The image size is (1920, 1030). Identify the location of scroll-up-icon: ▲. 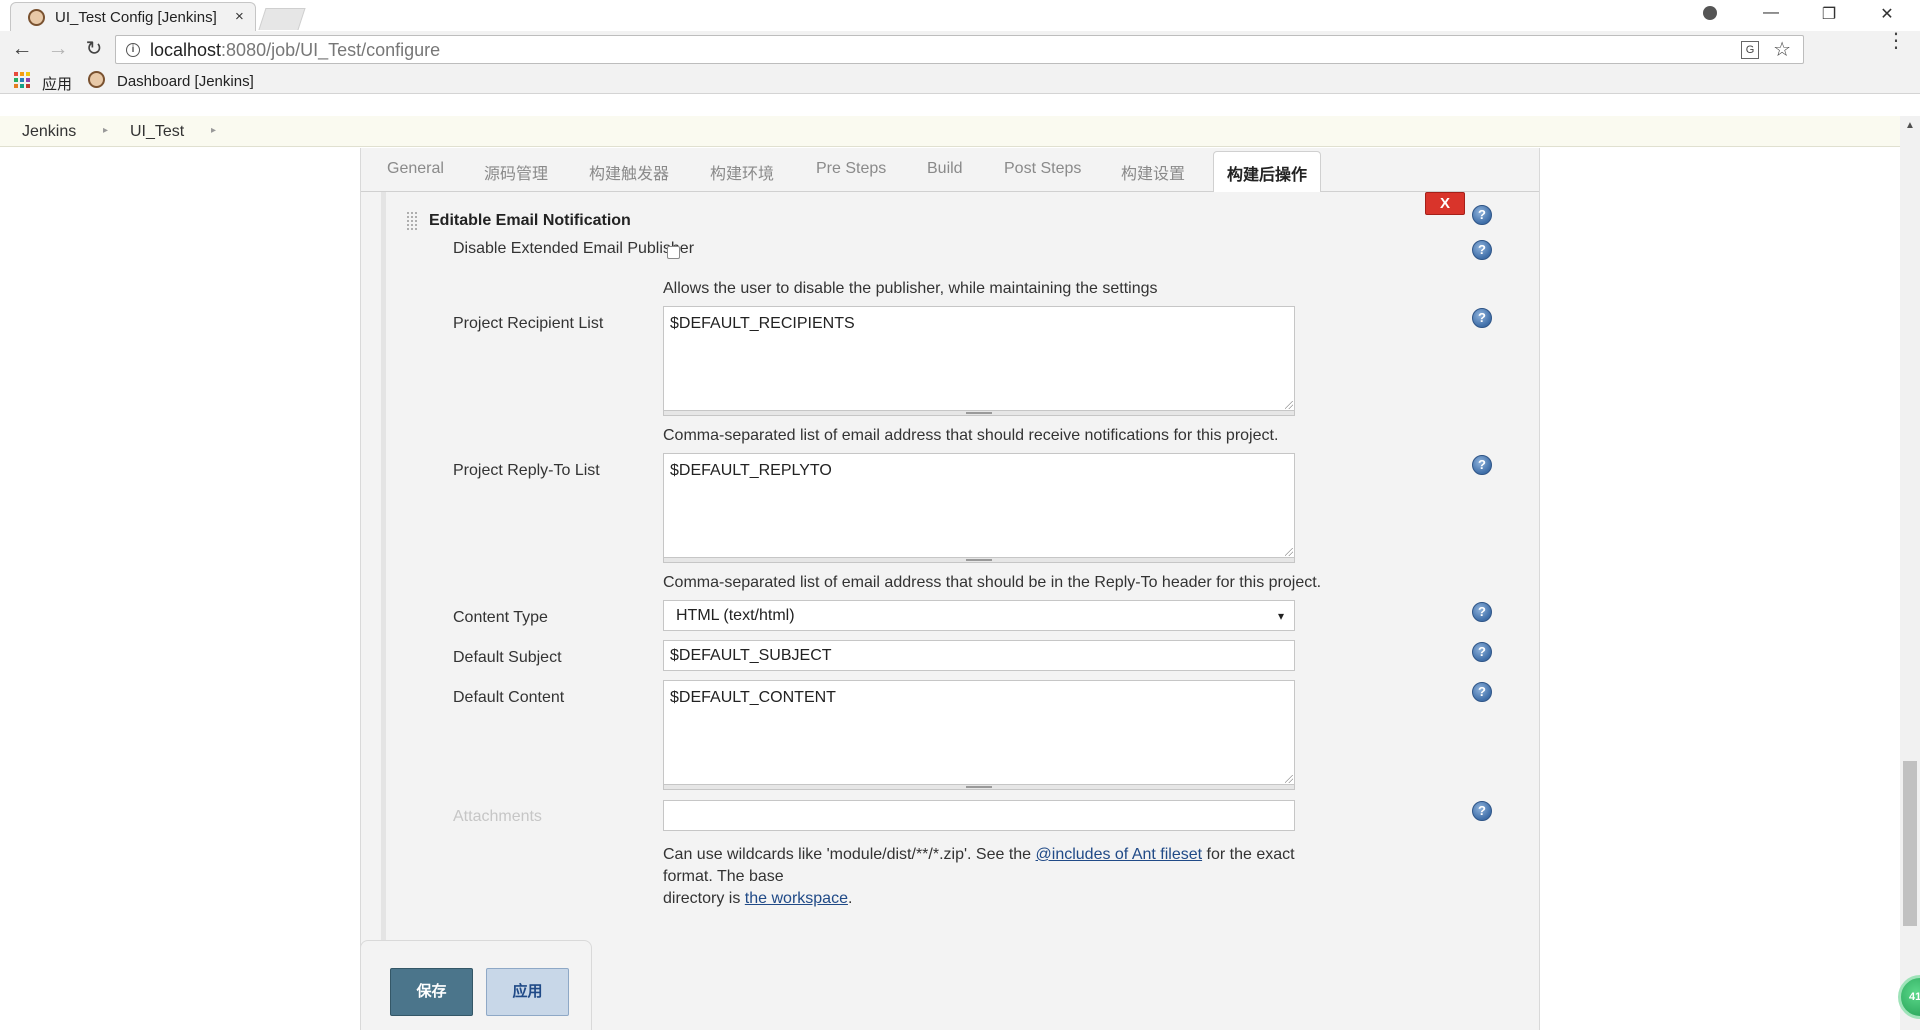
(1910, 125).